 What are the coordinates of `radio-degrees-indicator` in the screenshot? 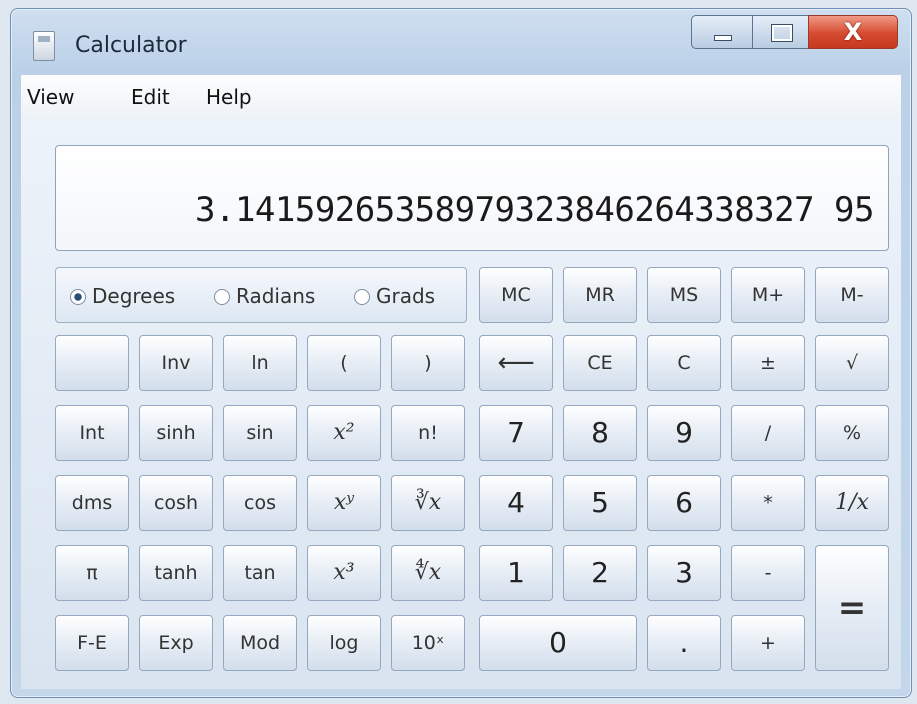 It's located at (78, 297).